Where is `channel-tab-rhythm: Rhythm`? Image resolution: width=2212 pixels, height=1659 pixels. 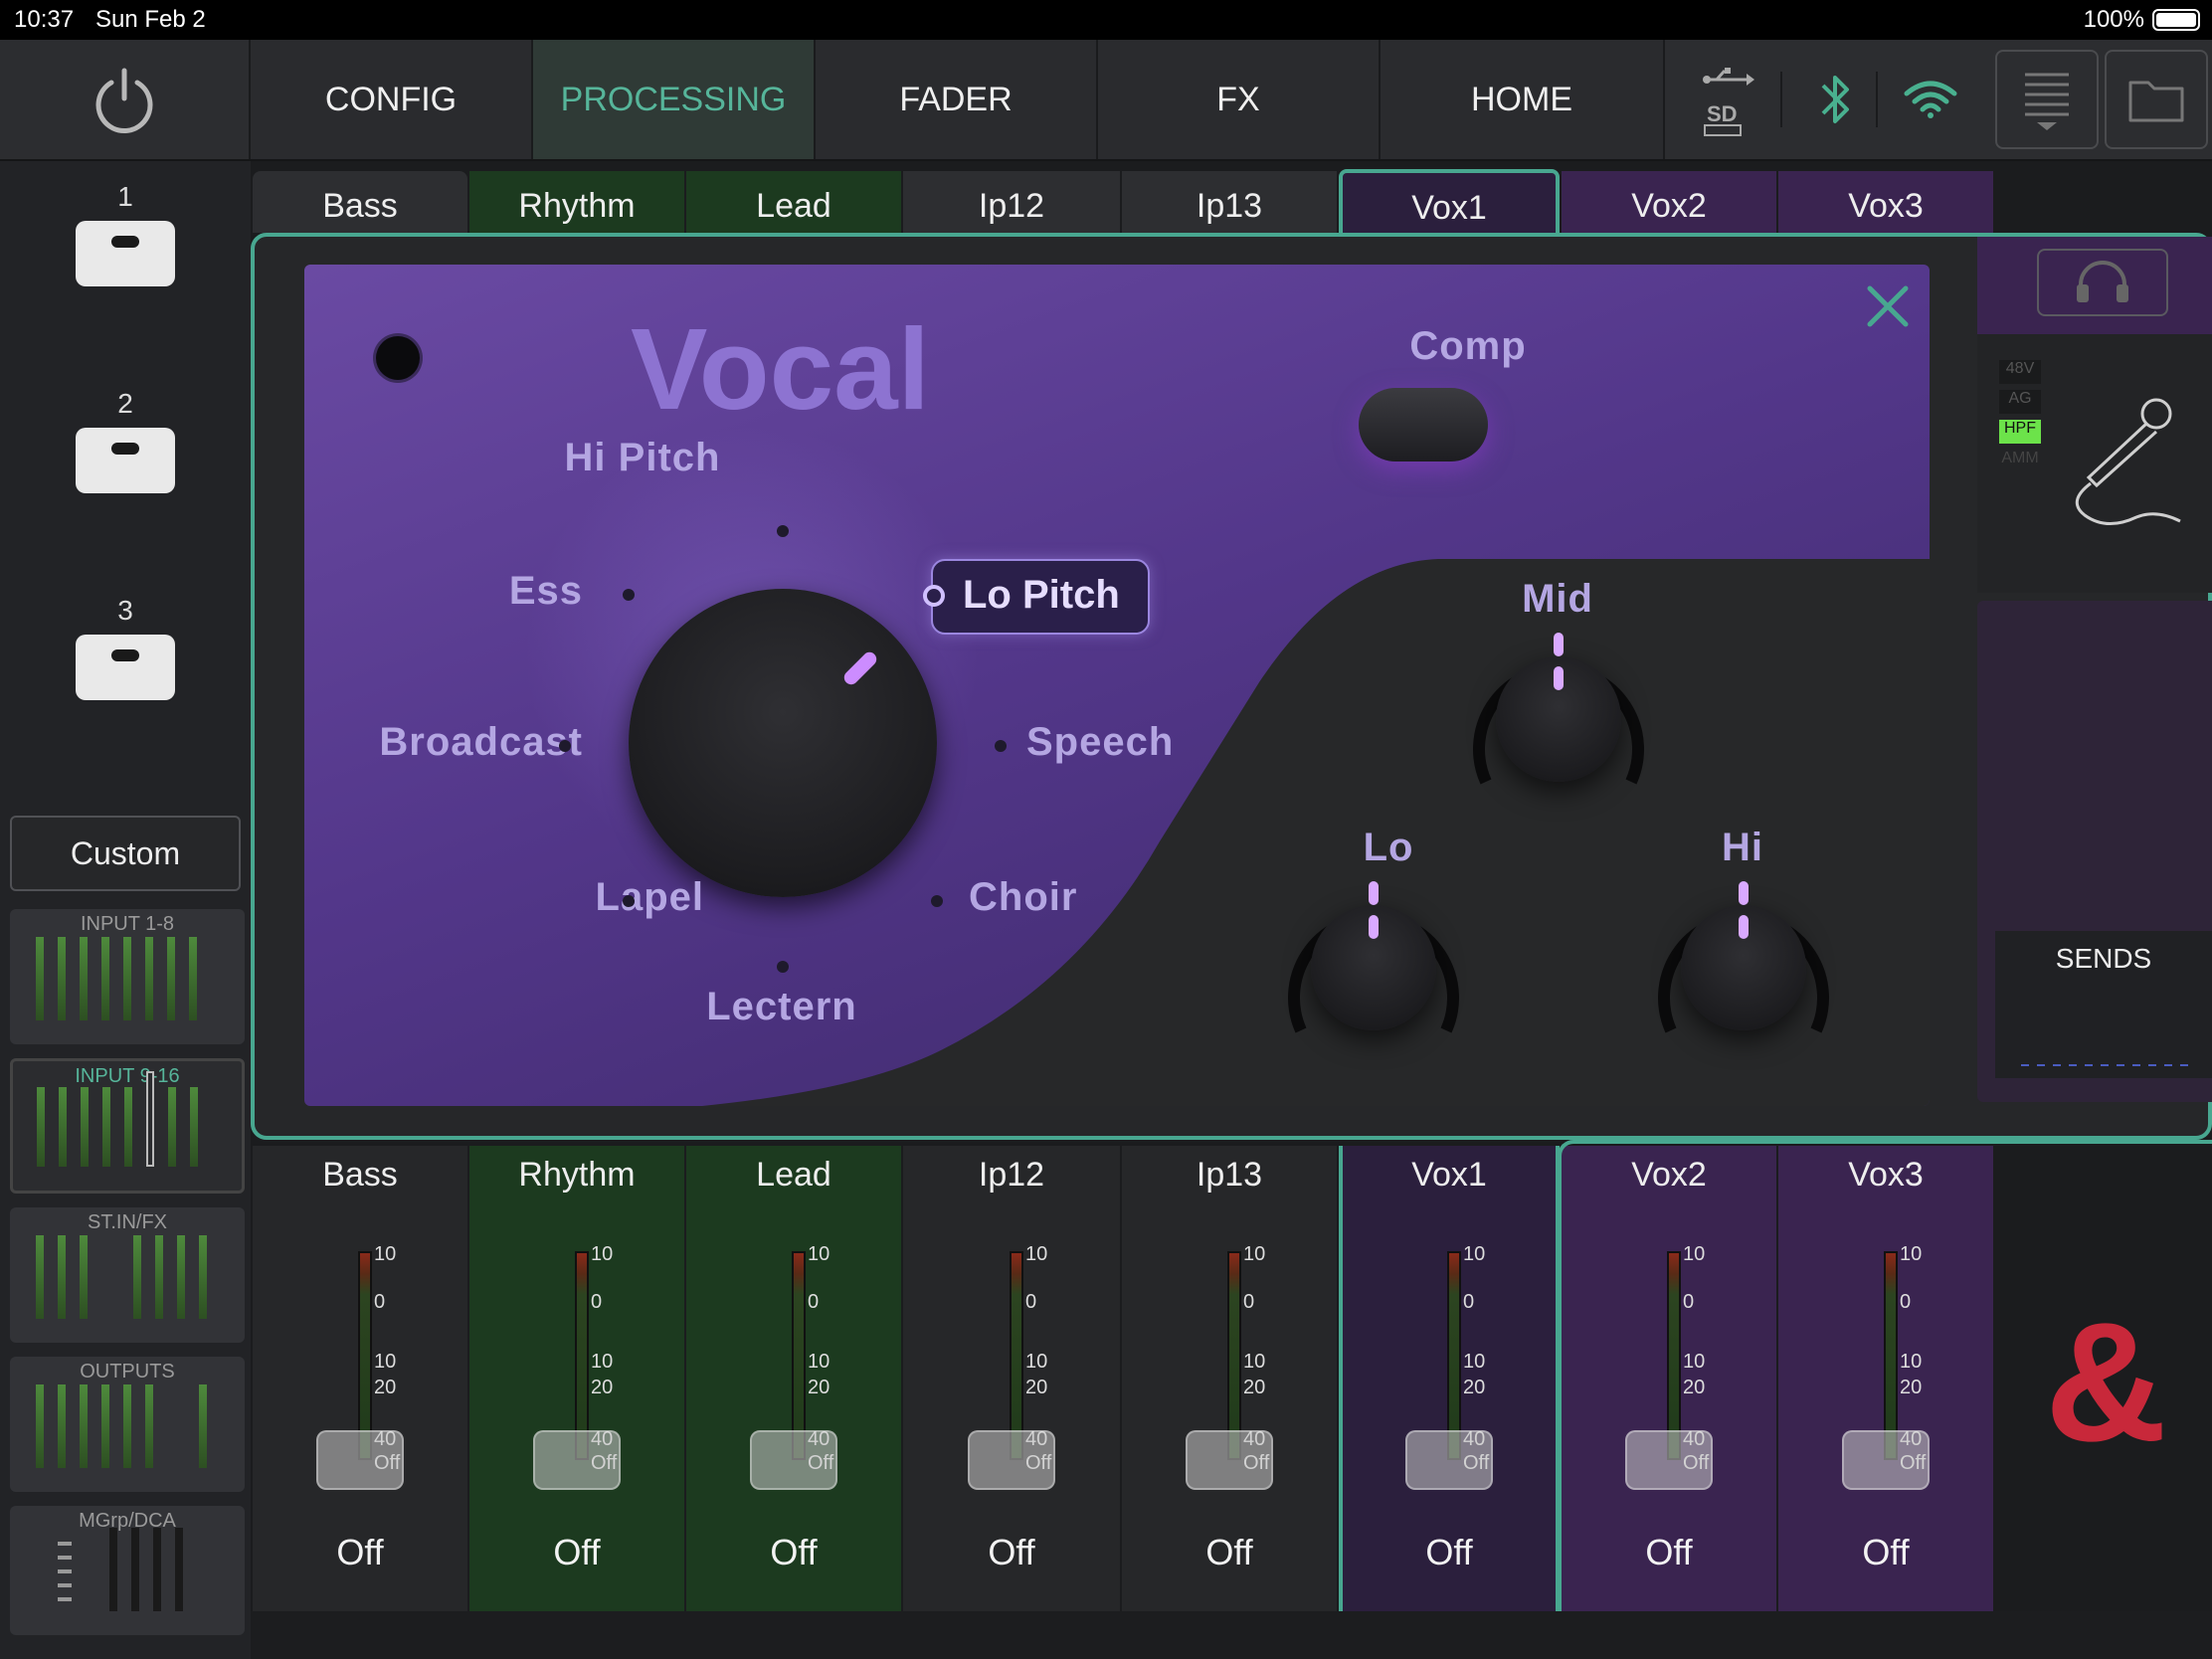
channel-tab-rhythm: Rhythm is located at coordinates (576, 202).